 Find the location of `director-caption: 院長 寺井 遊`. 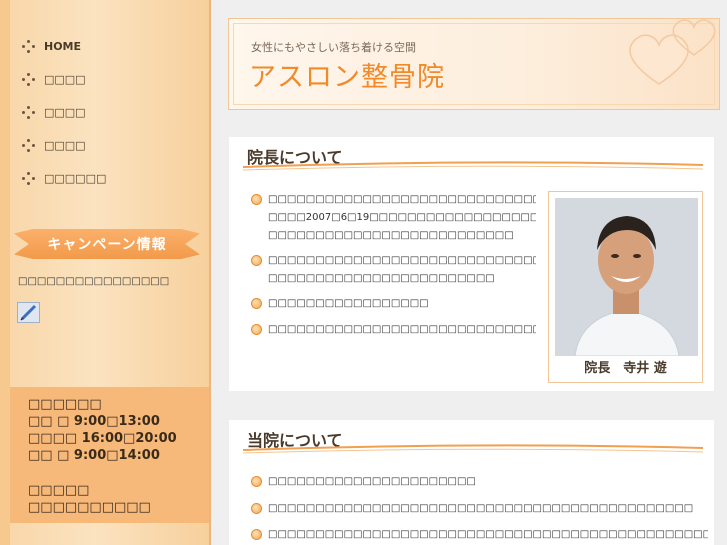

director-caption: 院長 寺井 遊 is located at coordinates (625, 368).